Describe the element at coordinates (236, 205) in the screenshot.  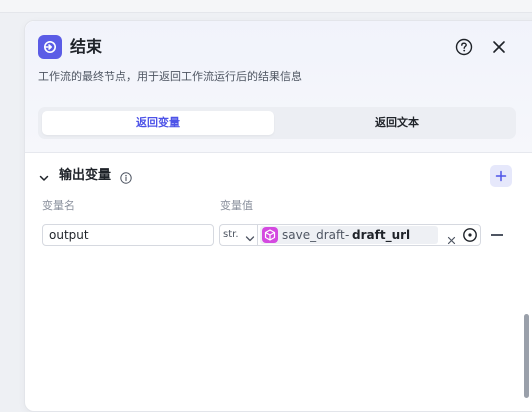
I see `column-header-value: 变量值` at that location.